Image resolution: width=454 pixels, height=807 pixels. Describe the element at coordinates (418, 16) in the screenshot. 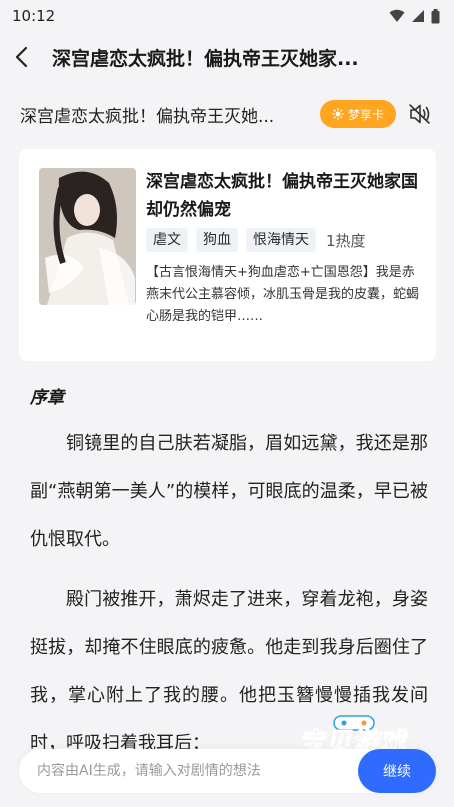

I see `signal-icon` at that location.